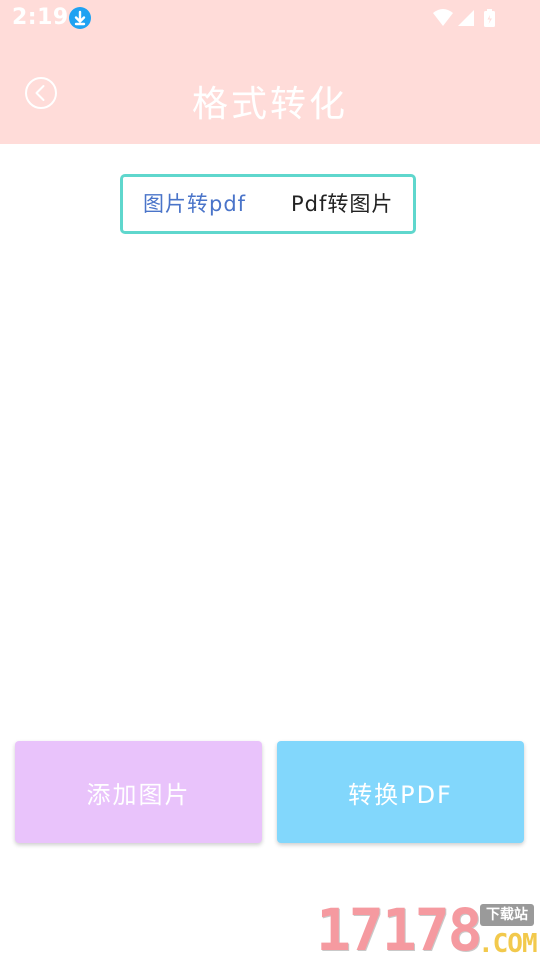 This screenshot has height=964, width=540. I want to click on site-watermark: 17178 下载站 .COM, so click(428, 930).